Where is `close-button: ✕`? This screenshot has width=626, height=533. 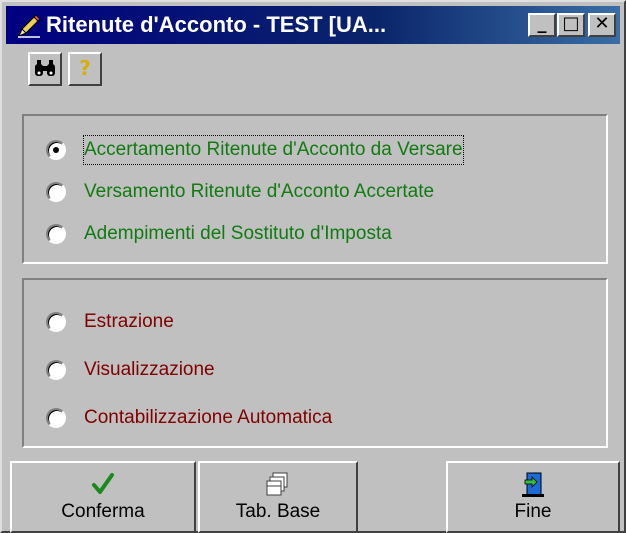 close-button: ✕ is located at coordinates (602, 25).